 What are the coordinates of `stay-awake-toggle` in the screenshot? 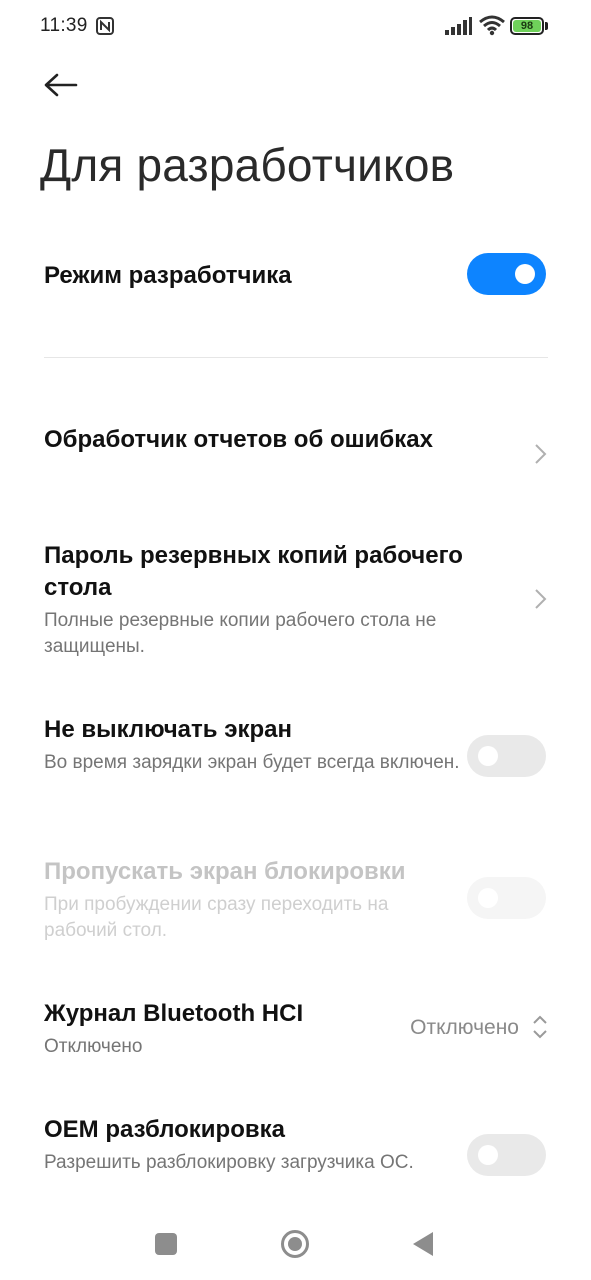 It's located at (506, 756).